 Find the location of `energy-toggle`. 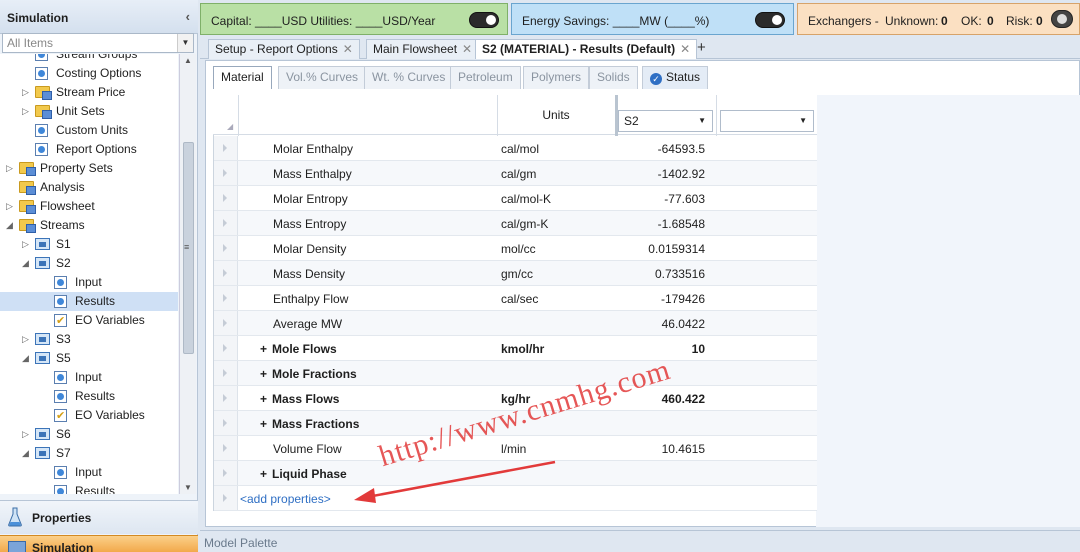

energy-toggle is located at coordinates (770, 20).